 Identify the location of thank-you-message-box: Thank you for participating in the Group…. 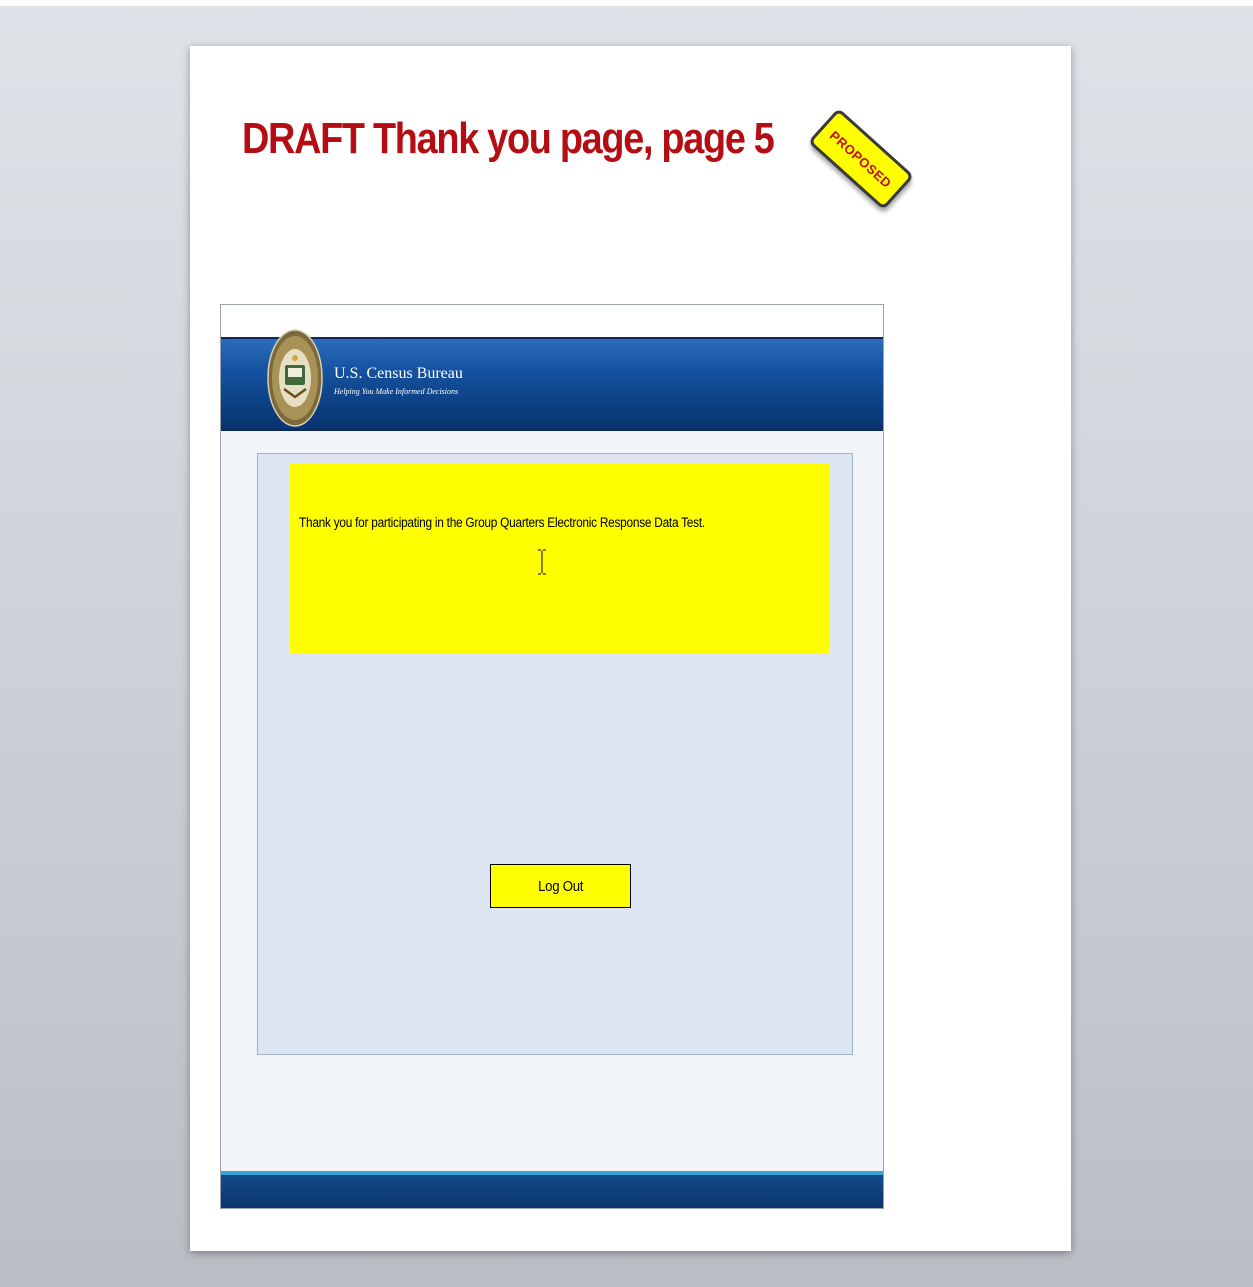
(560, 559).